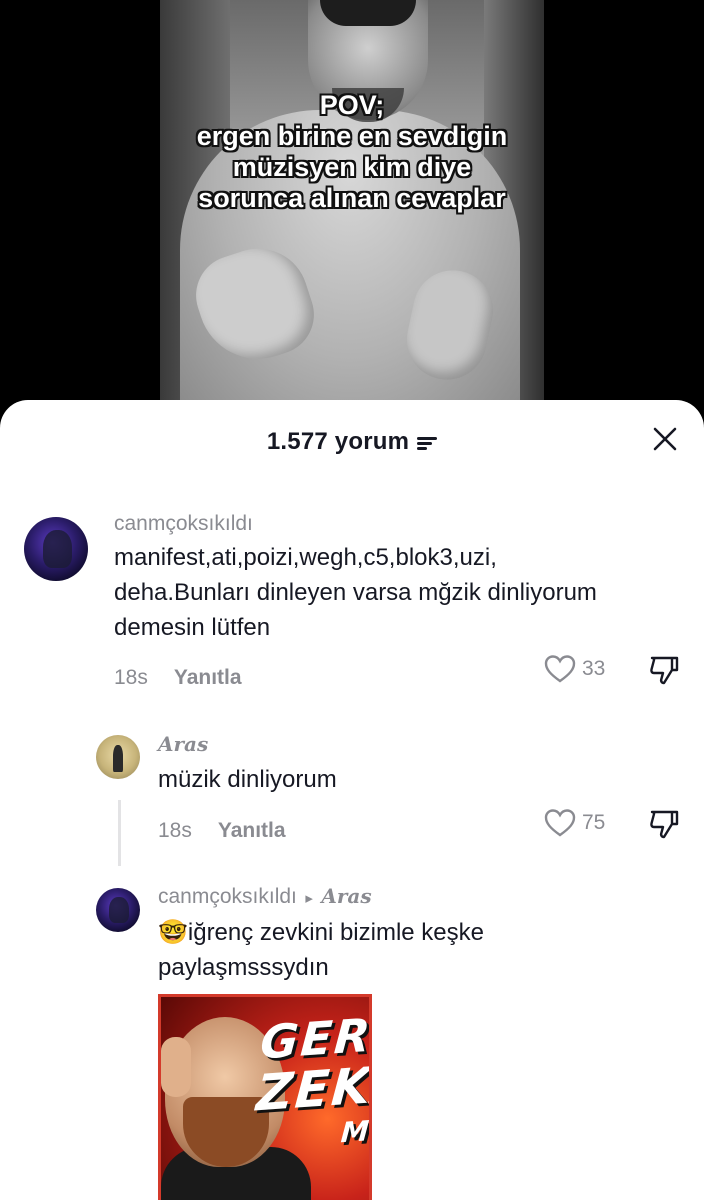 Image resolution: width=704 pixels, height=1200 pixels. What do you see at coordinates (338, 441) in the screenshot?
I see `comment-count: 1.577 yorum` at bounding box center [338, 441].